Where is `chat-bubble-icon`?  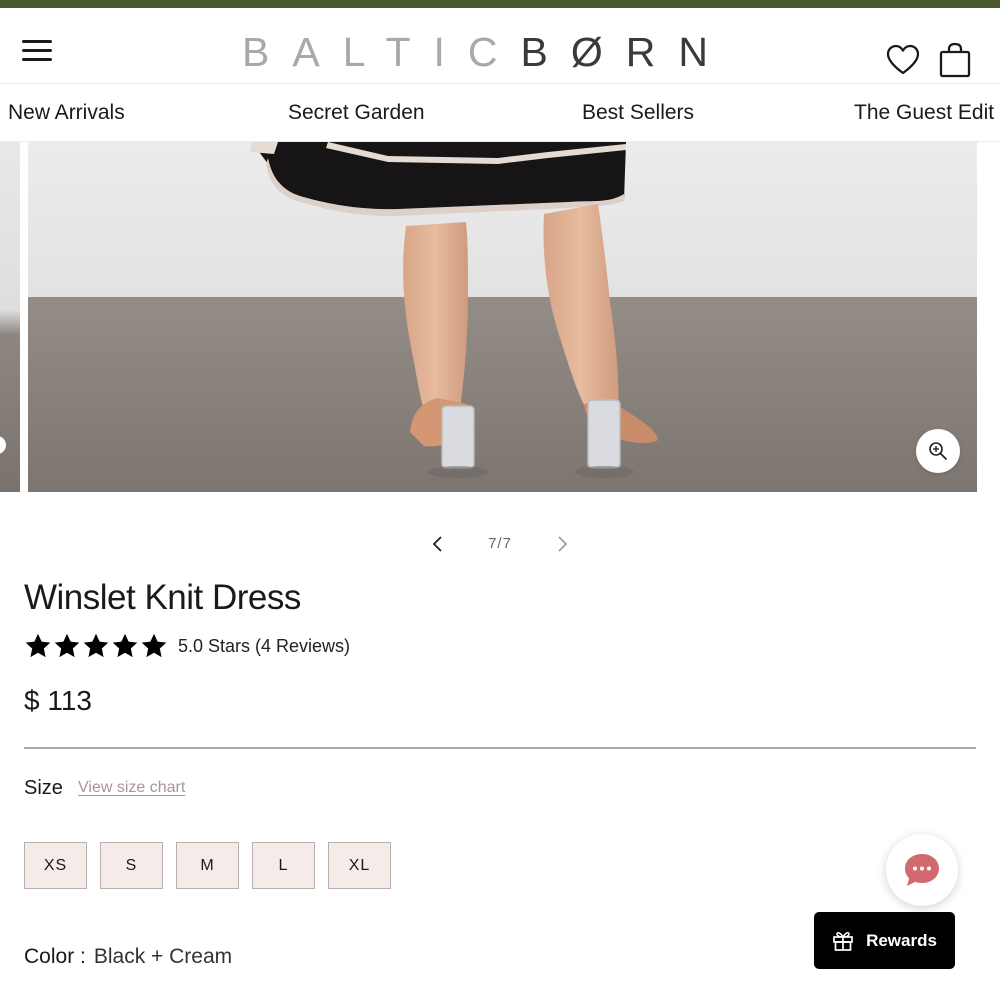 chat-bubble-icon is located at coordinates (922, 870).